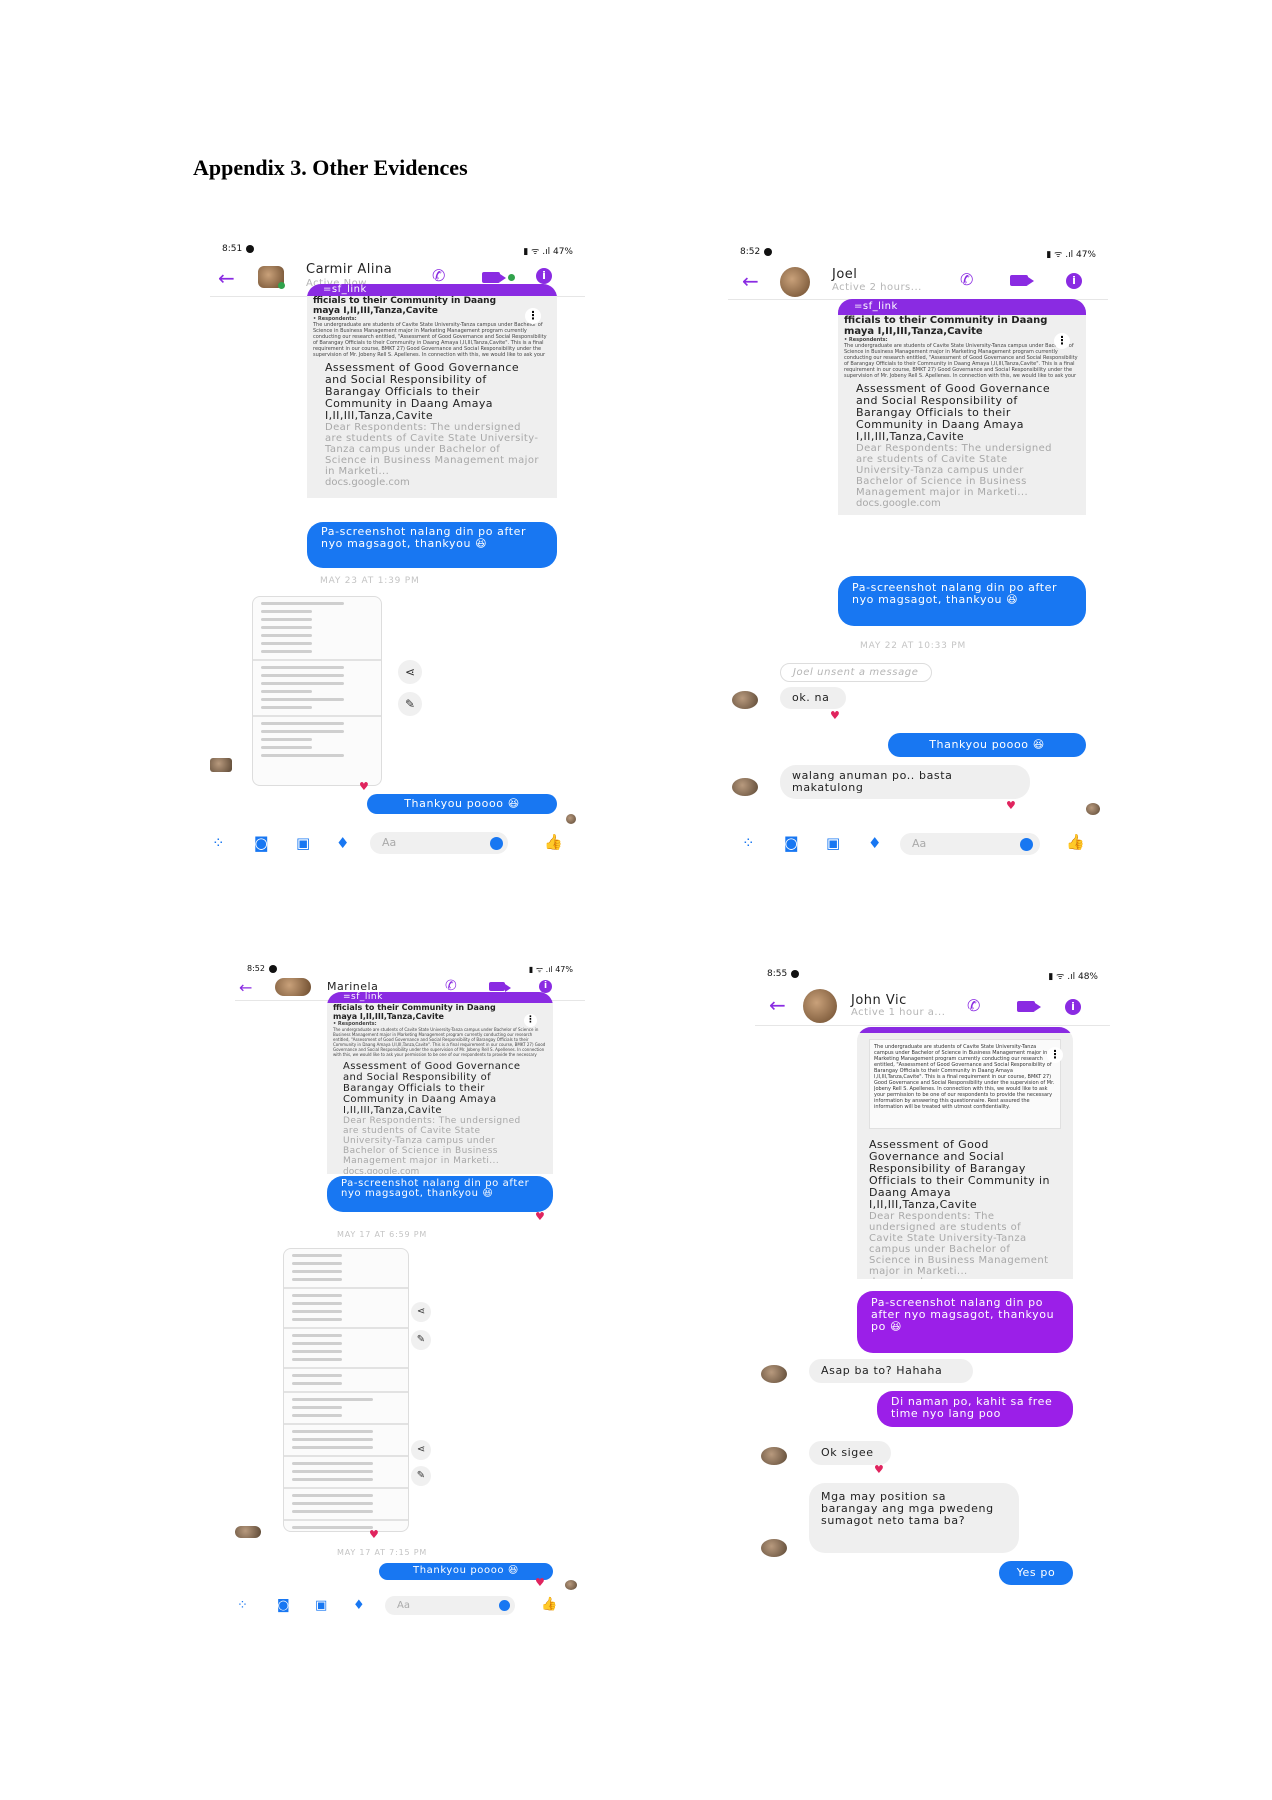 Image resolution: width=1272 pixels, height=1800 pixels. What do you see at coordinates (913, 646) in the screenshot?
I see `message-timestamp: MAY 22 AT 10:33 PM` at bounding box center [913, 646].